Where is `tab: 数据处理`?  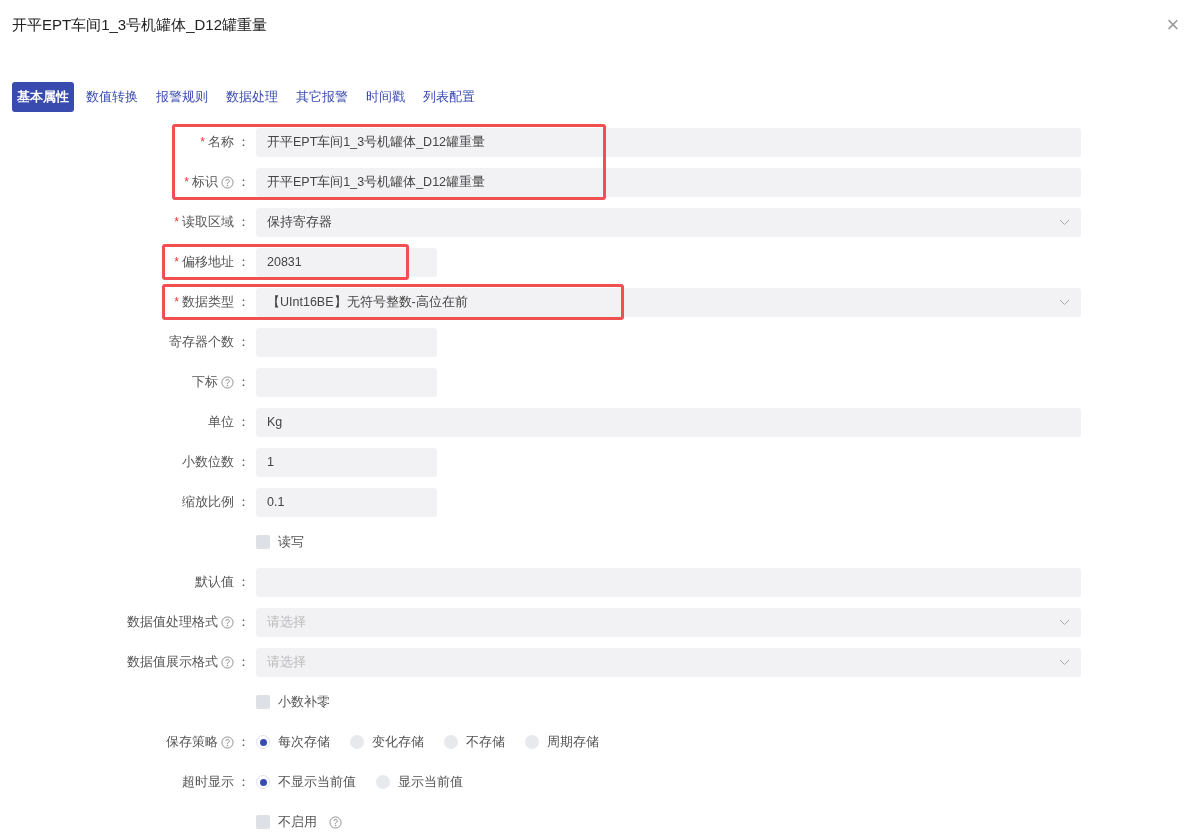 tab: 数据处理 is located at coordinates (252, 97).